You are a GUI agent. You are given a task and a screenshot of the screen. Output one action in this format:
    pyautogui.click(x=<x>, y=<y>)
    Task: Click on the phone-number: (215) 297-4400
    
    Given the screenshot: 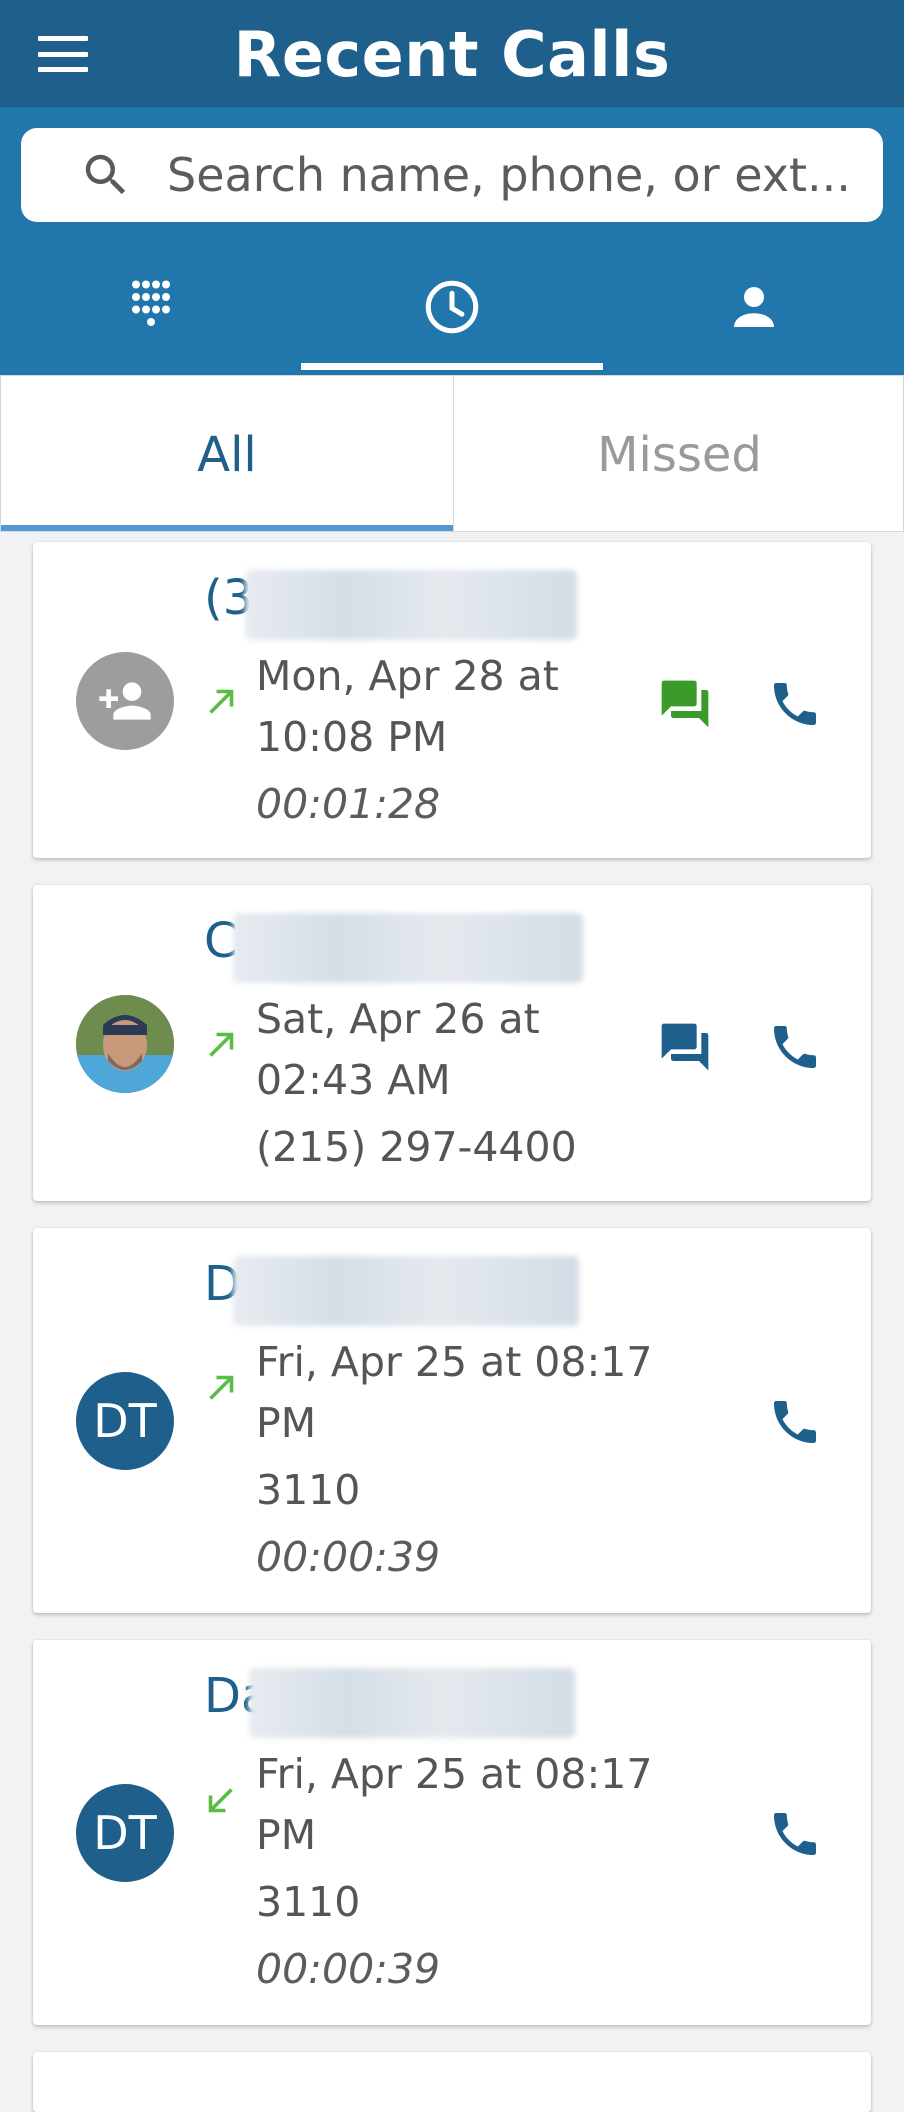 What is the action you would take?
    pyautogui.click(x=416, y=1147)
    